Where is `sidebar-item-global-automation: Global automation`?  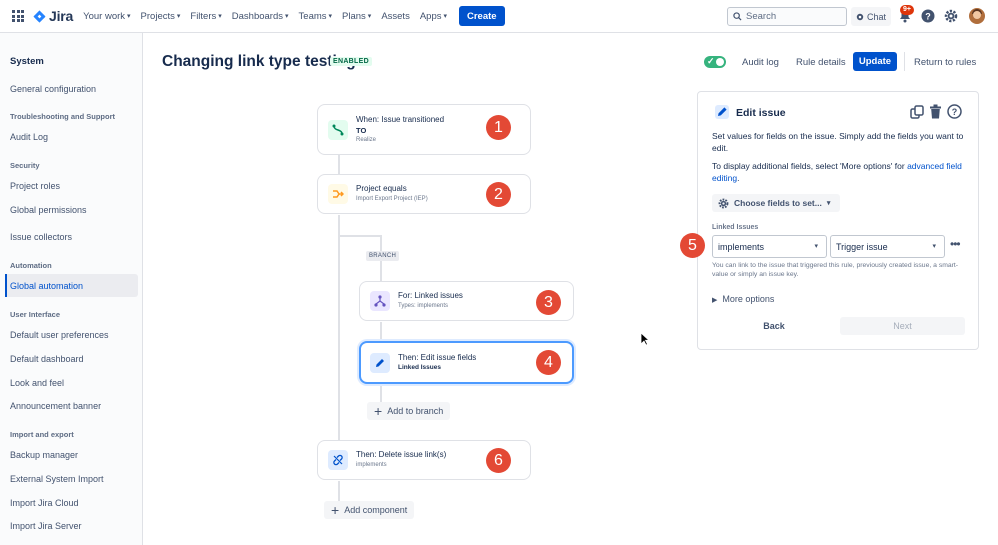 sidebar-item-global-automation: Global automation is located at coordinates (46, 286).